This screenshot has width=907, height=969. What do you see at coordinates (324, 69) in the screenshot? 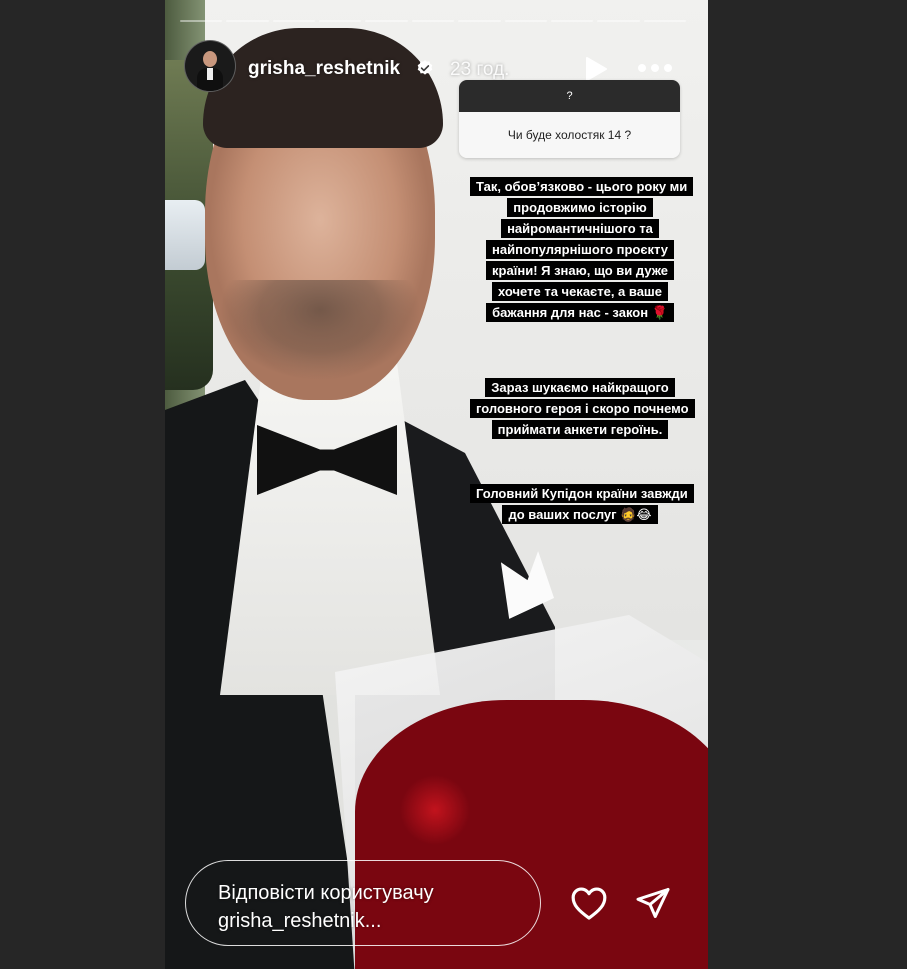
I see `username: grisha_reshetnik` at bounding box center [324, 69].